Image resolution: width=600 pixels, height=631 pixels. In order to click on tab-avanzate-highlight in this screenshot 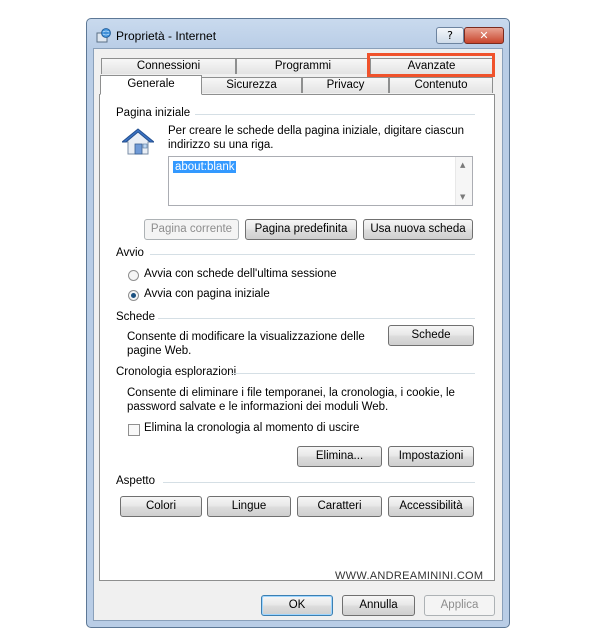, I will do `click(431, 65)`.